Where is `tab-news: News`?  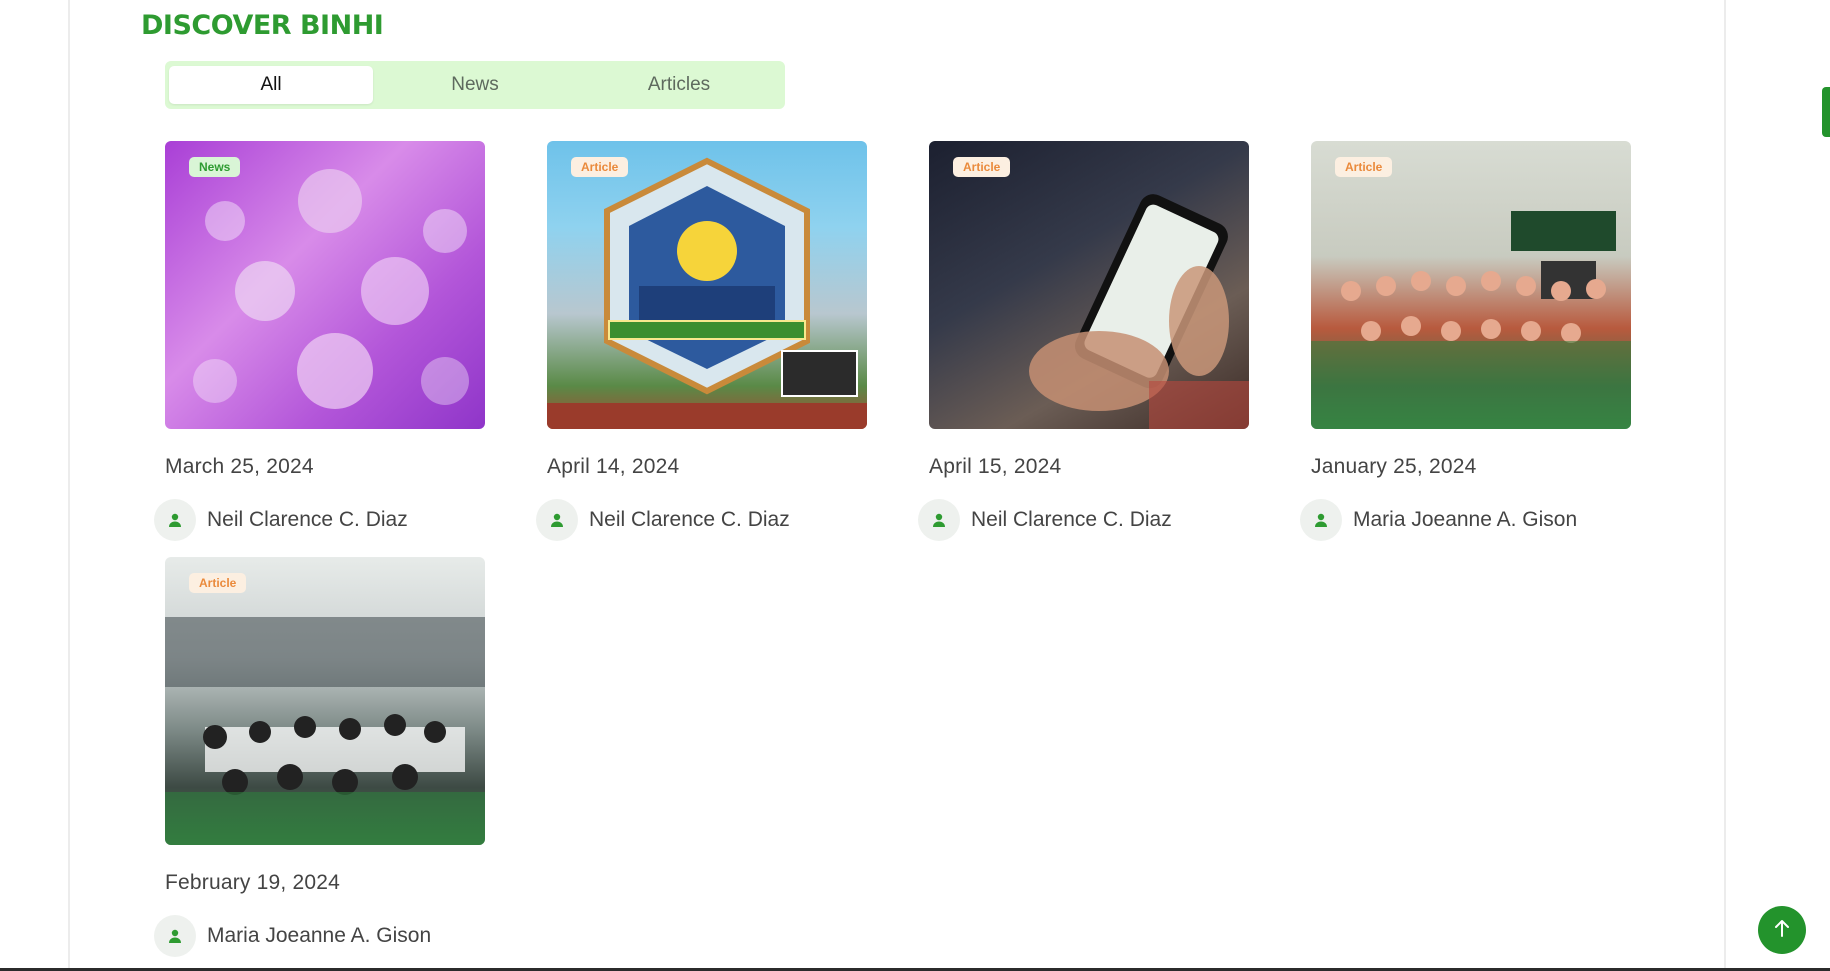 tab-news: News is located at coordinates (475, 85).